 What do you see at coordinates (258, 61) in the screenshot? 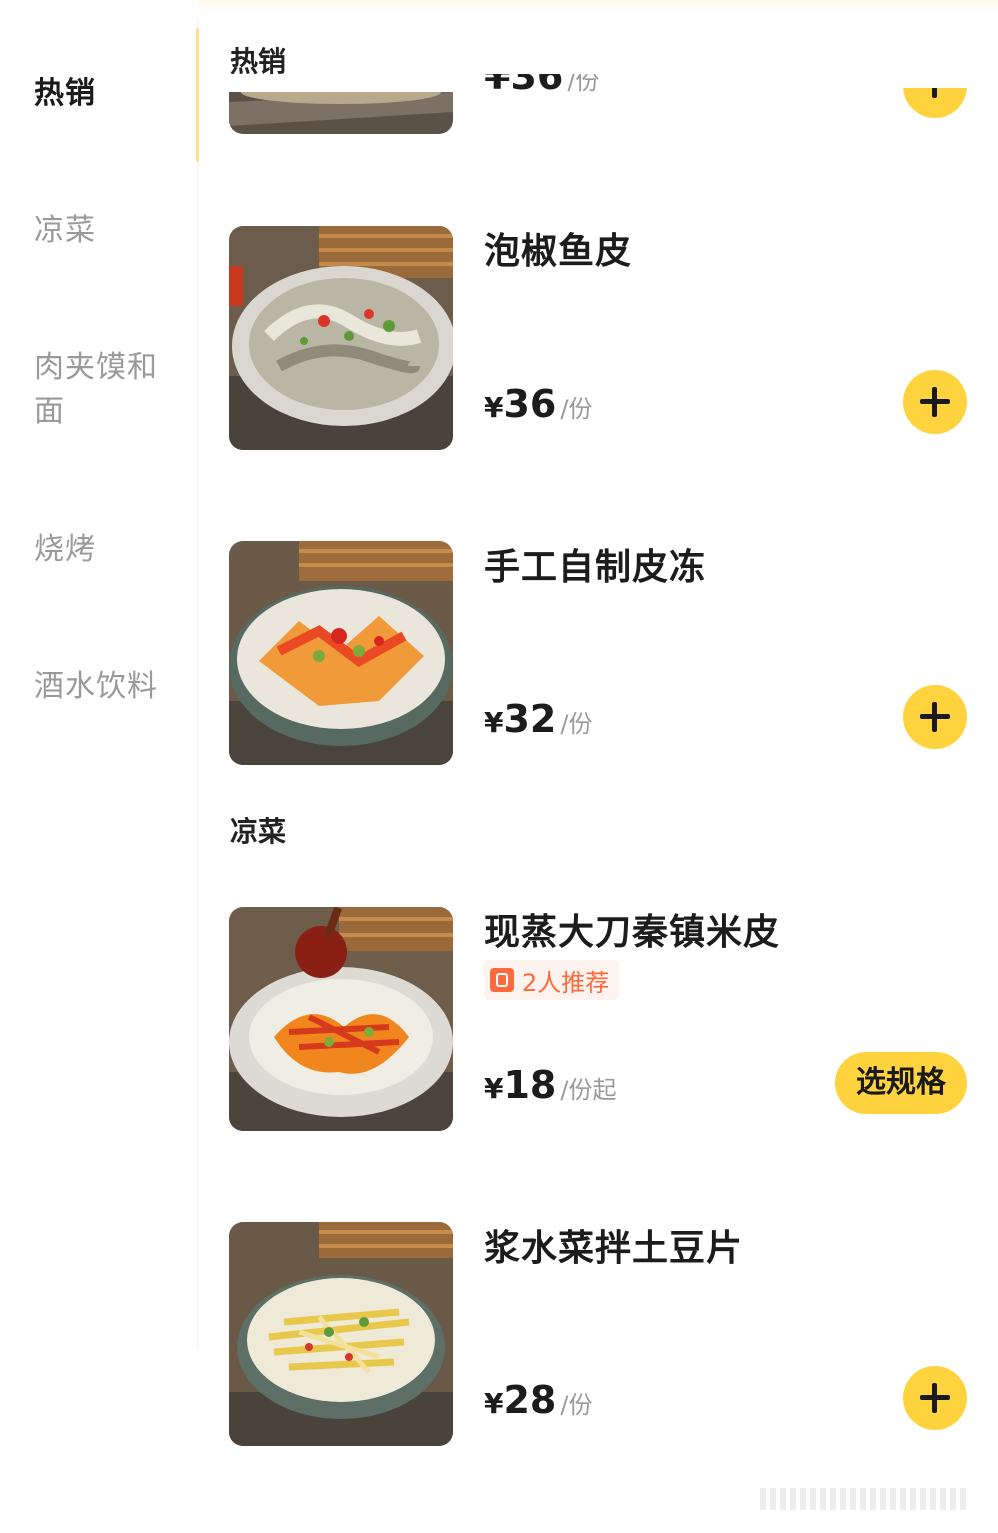
I see `section-title-hot: 热销` at bounding box center [258, 61].